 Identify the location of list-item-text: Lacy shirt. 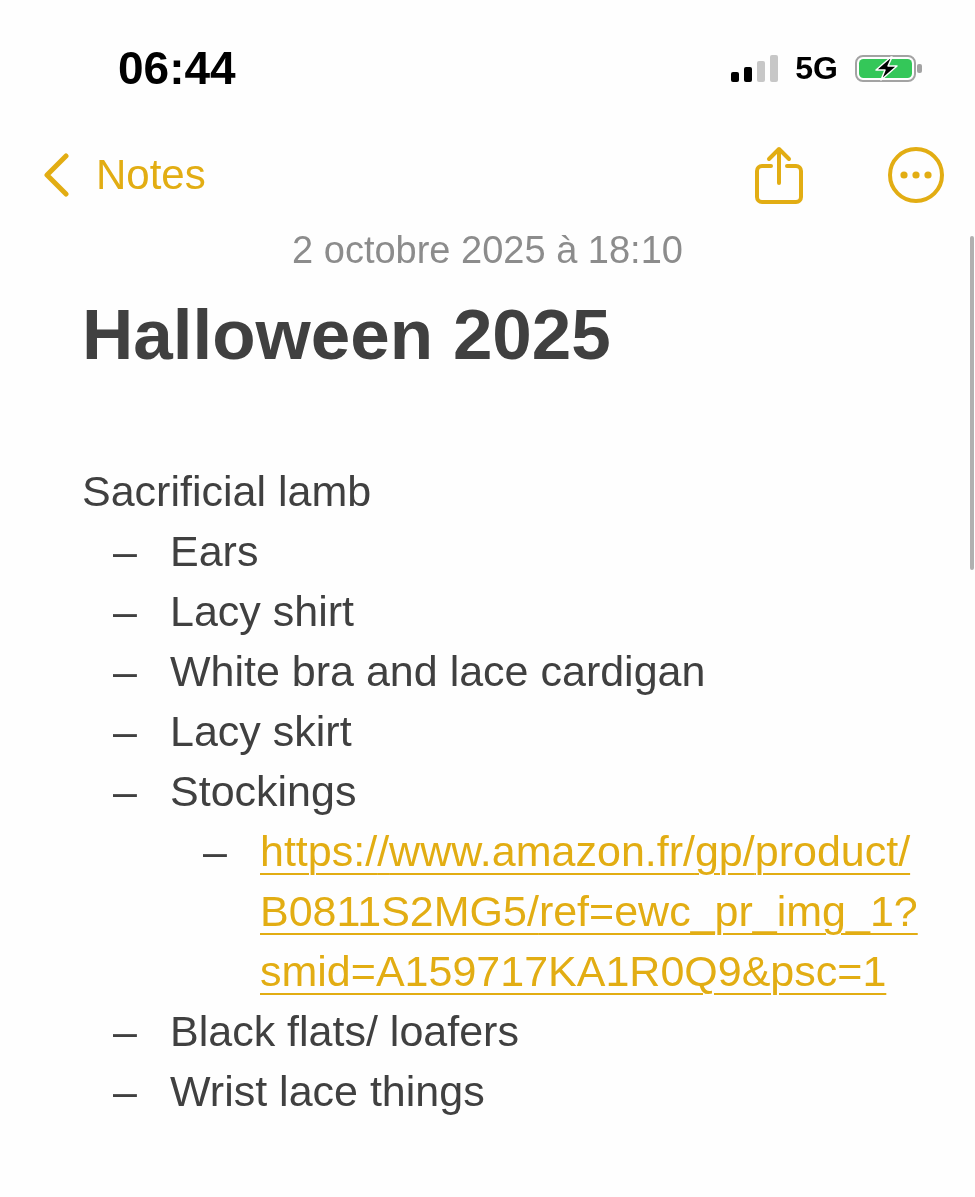
(262, 611).